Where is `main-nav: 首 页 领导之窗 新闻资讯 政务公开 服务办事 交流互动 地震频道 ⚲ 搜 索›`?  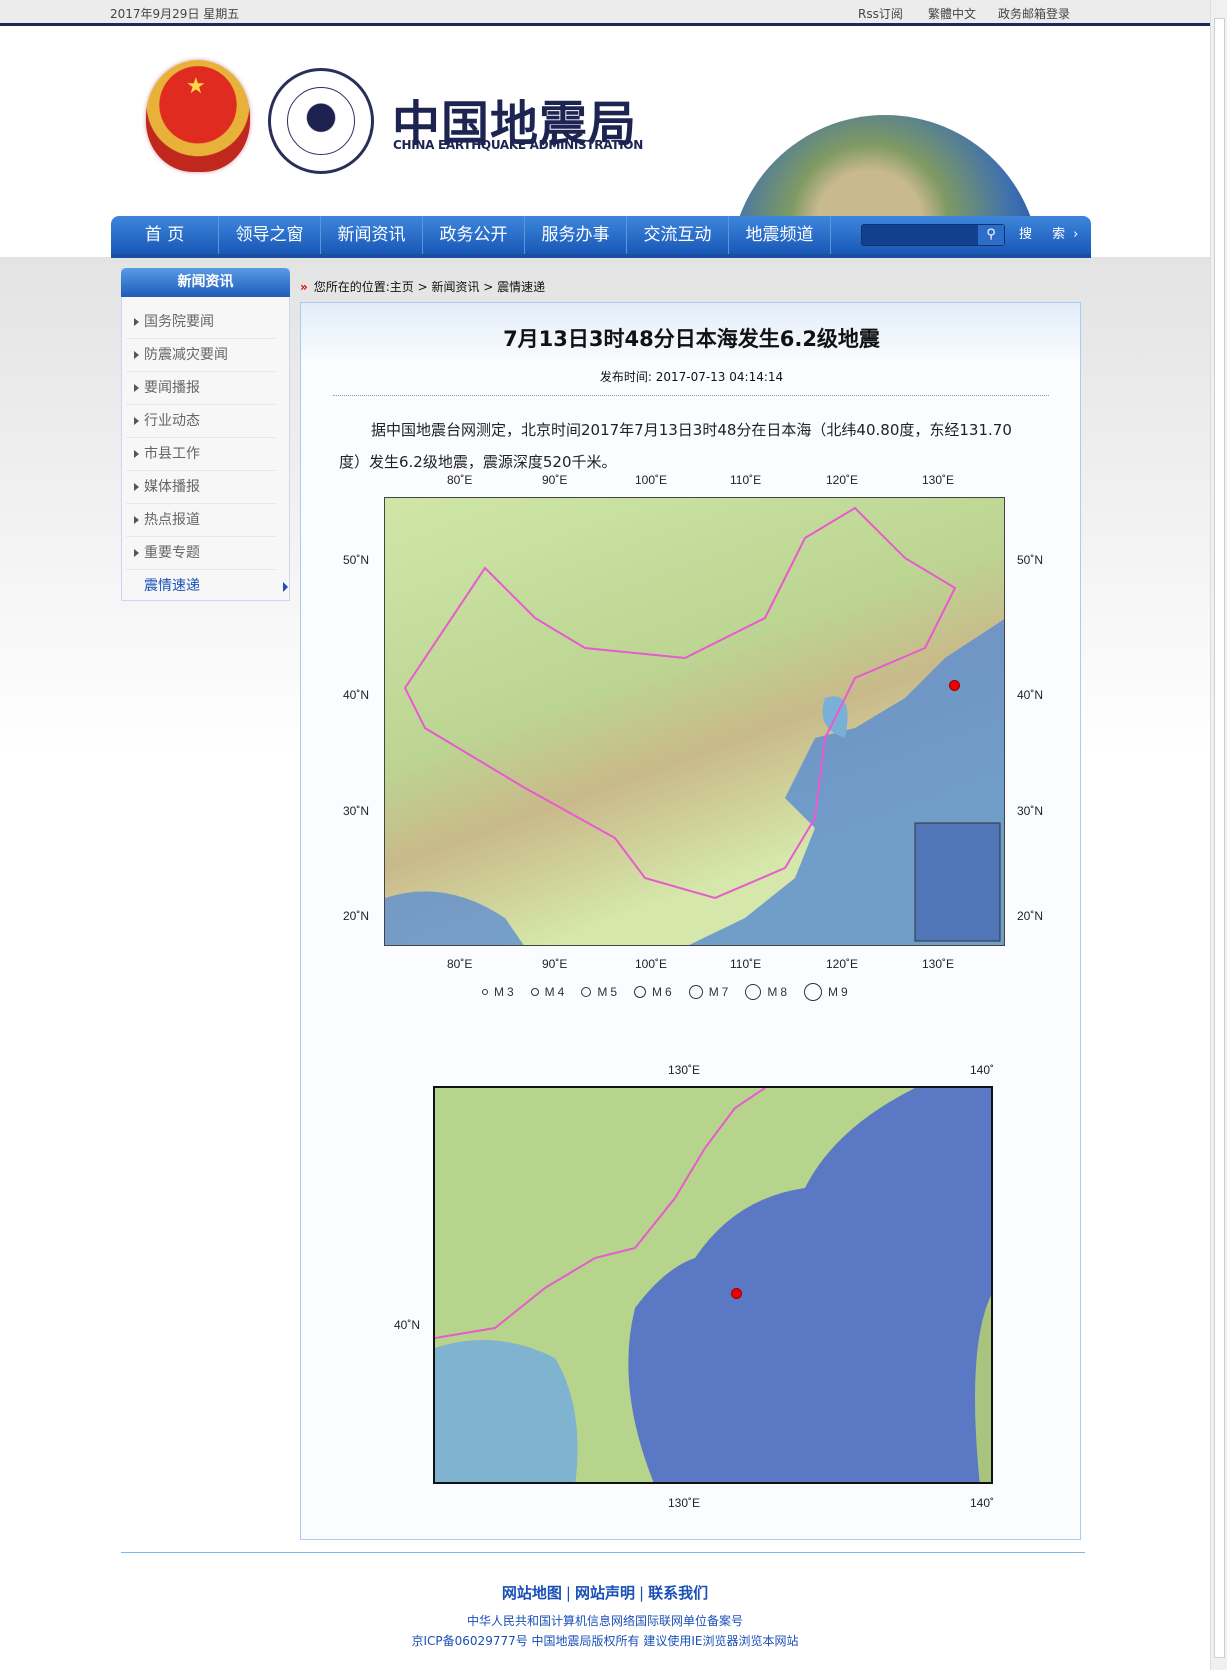 main-nav: 首 页 领导之窗 新闻资讯 政务公开 服务办事 交流互动 地震频道 ⚲ 搜 索› is located at coordinates (601, 237).